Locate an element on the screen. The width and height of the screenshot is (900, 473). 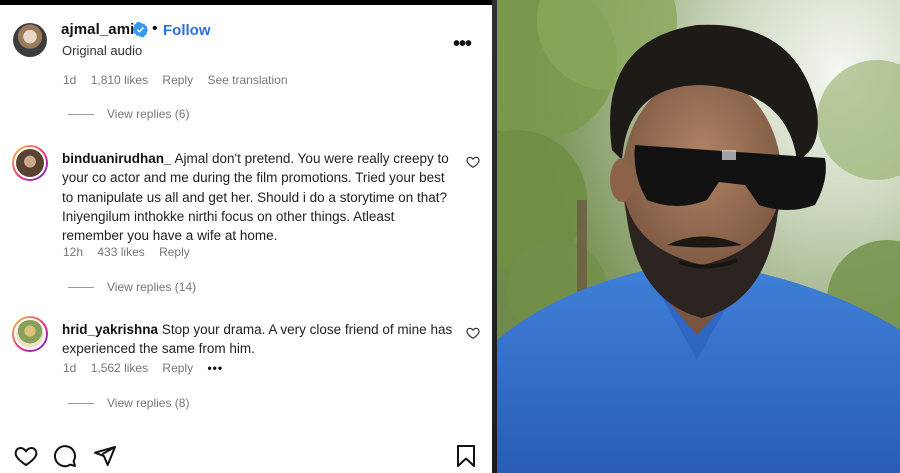
post-actions-bar is located at coordinates (246, 457).